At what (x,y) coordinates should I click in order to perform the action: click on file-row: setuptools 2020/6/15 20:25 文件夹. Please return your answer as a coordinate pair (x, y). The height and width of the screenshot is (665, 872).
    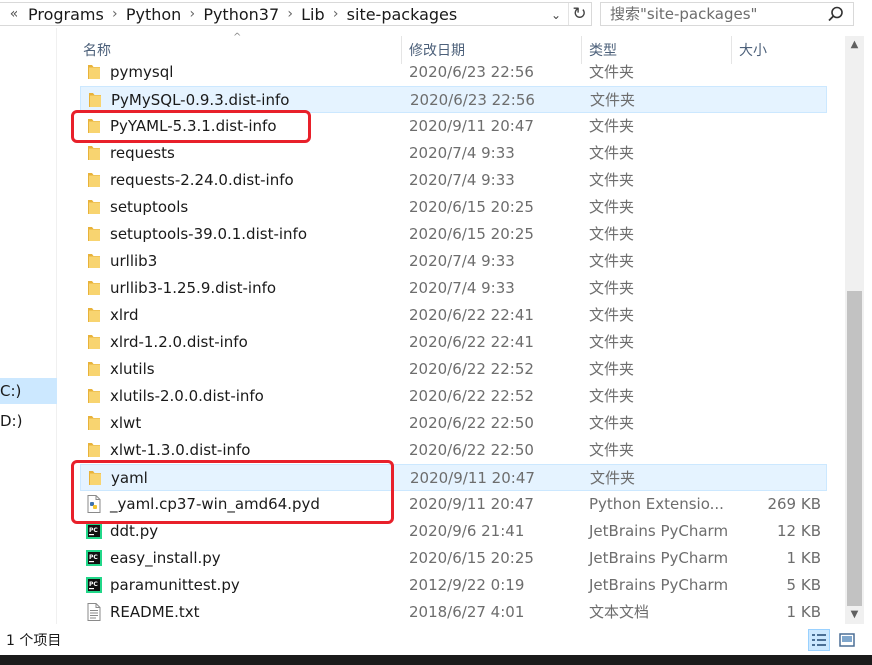
    Looking at the image, I should click on (453, 207).